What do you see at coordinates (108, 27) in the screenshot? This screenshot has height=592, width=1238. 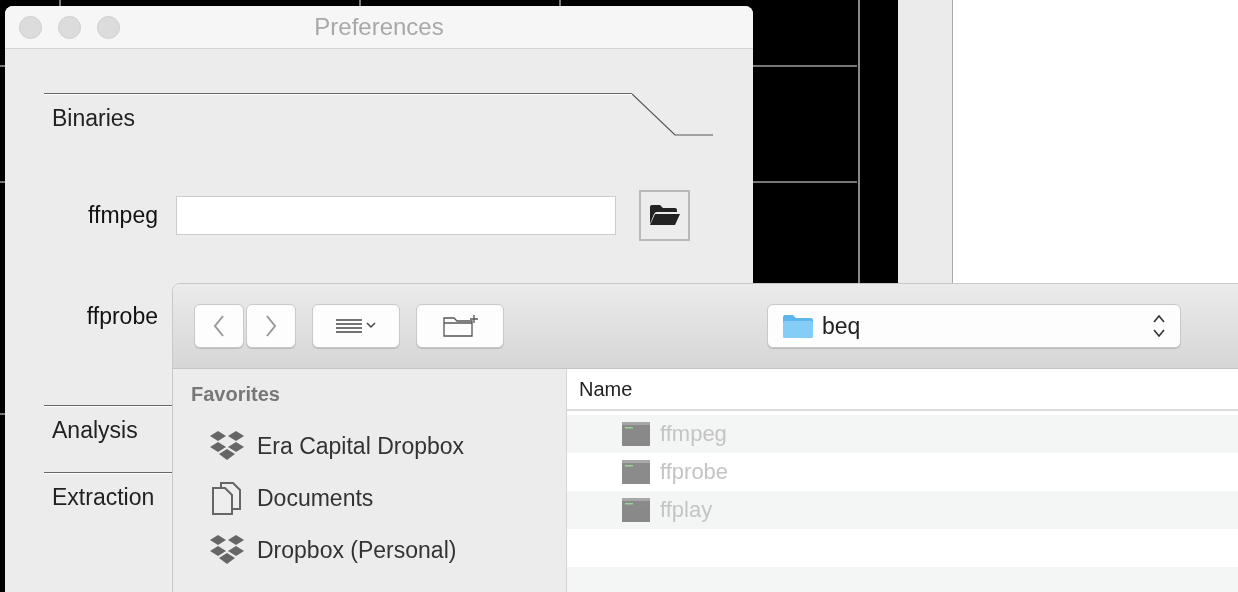 I see `zoom-button` at bounding box center [108, 27].